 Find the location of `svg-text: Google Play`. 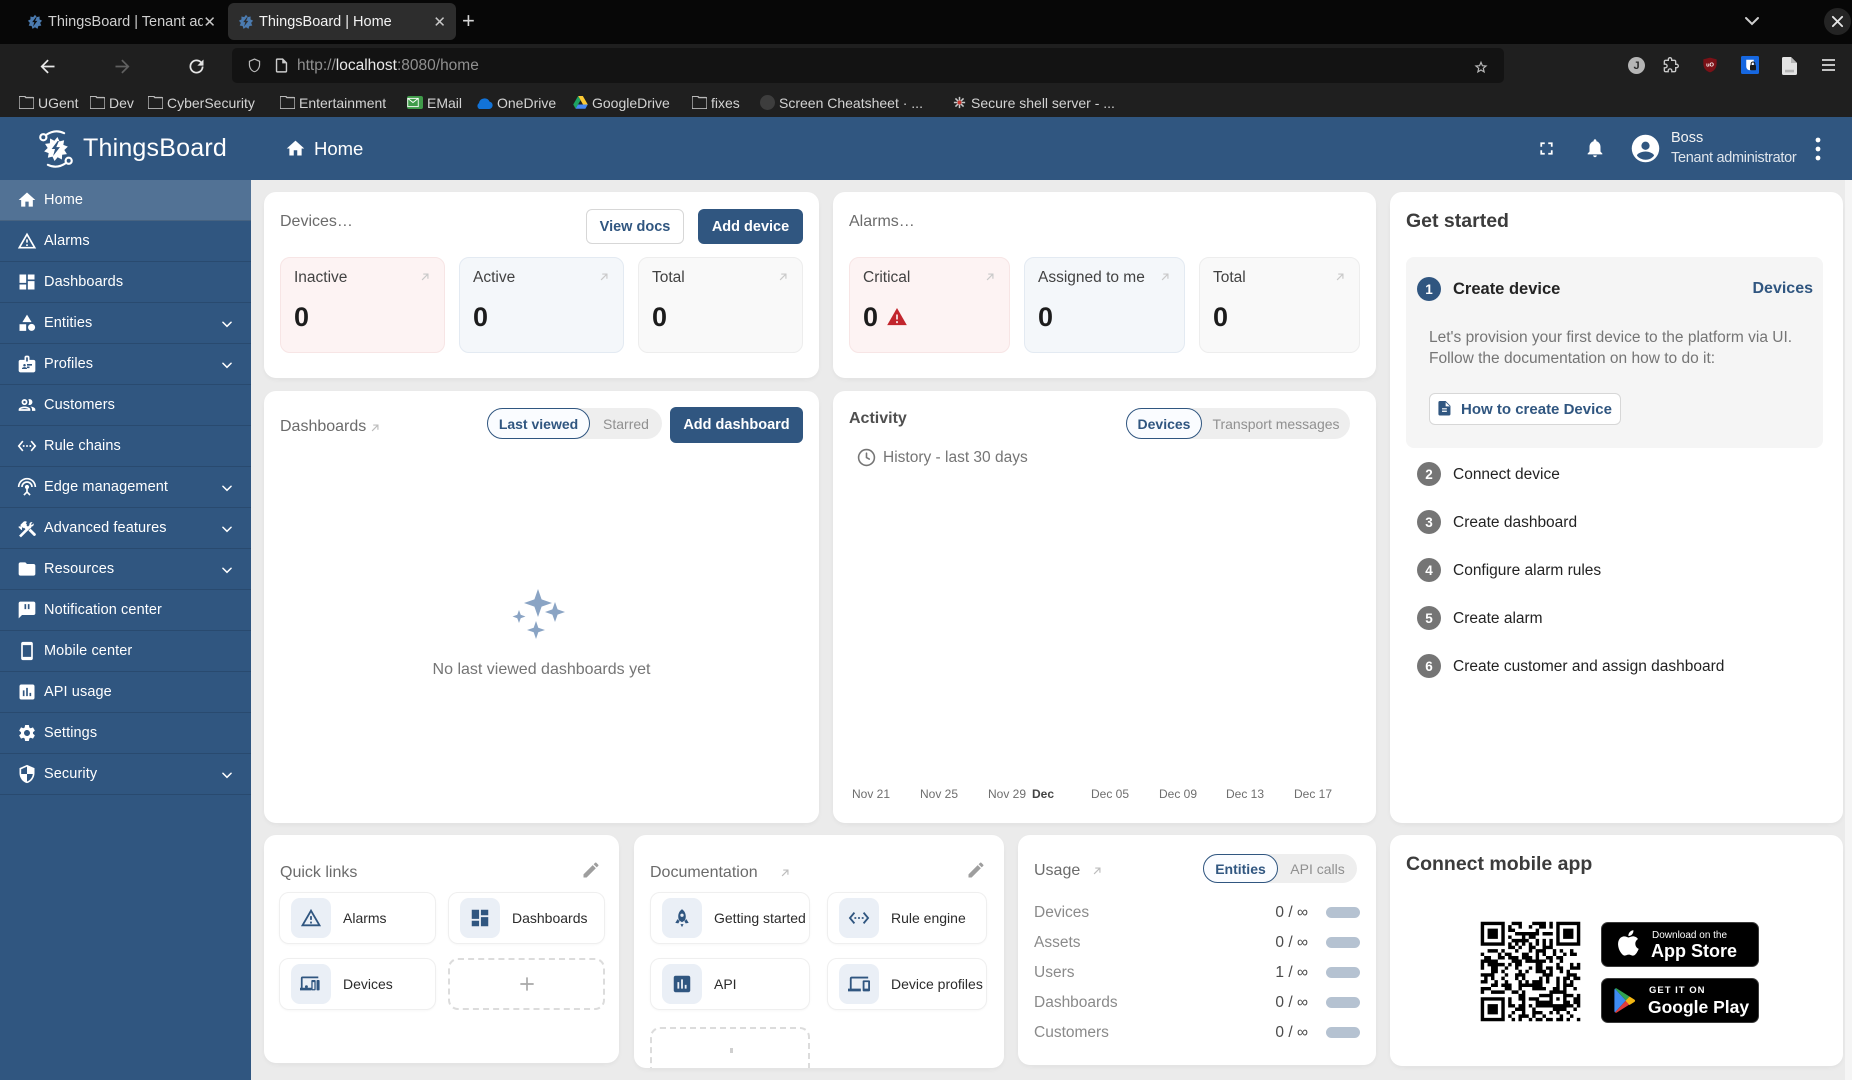

svg-text: Google Play is located at coordinates (1698, 1007).